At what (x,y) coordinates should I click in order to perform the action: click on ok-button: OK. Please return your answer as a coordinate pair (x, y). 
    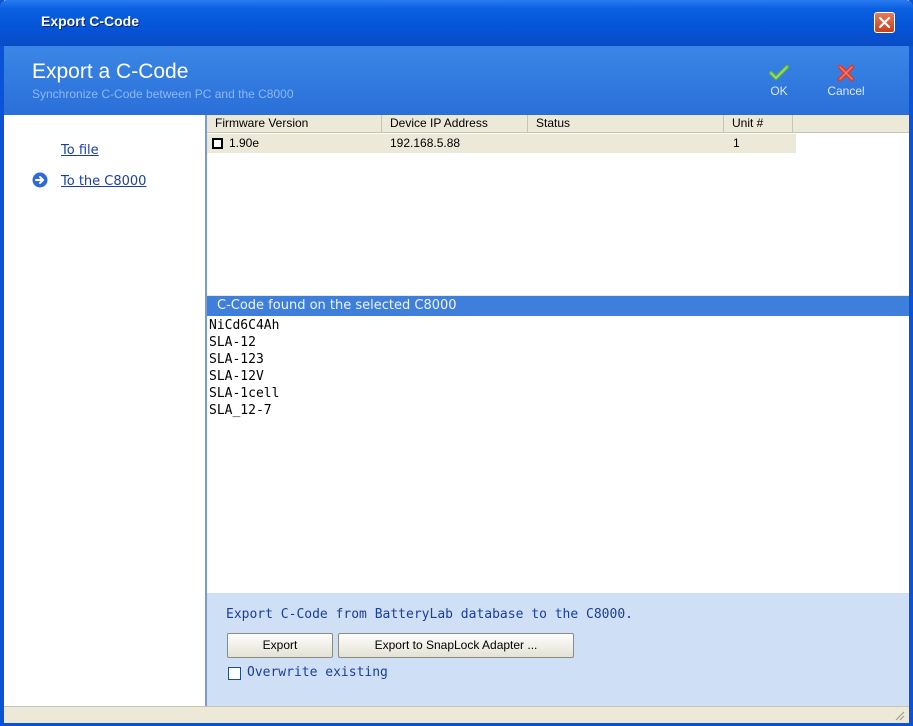
    Looking at the image, I should click on (779, 84).